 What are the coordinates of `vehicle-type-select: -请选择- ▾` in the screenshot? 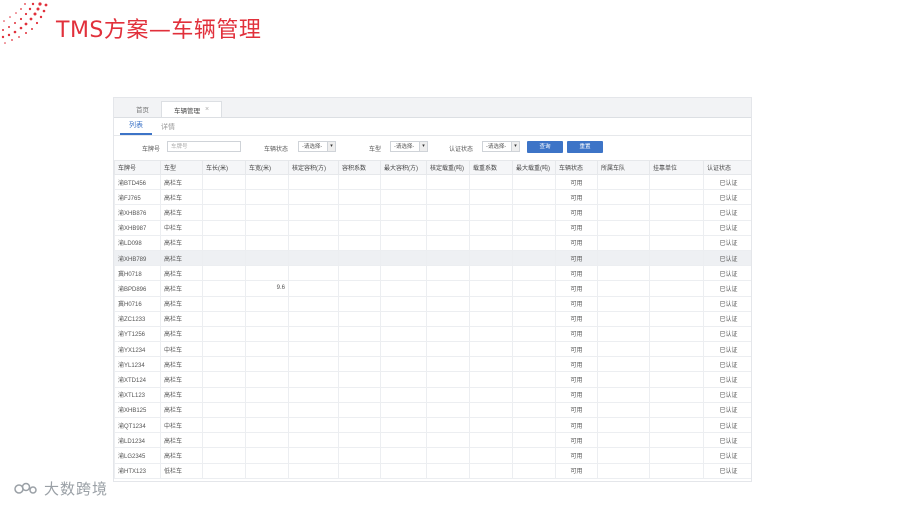 It's located at (409, 146).